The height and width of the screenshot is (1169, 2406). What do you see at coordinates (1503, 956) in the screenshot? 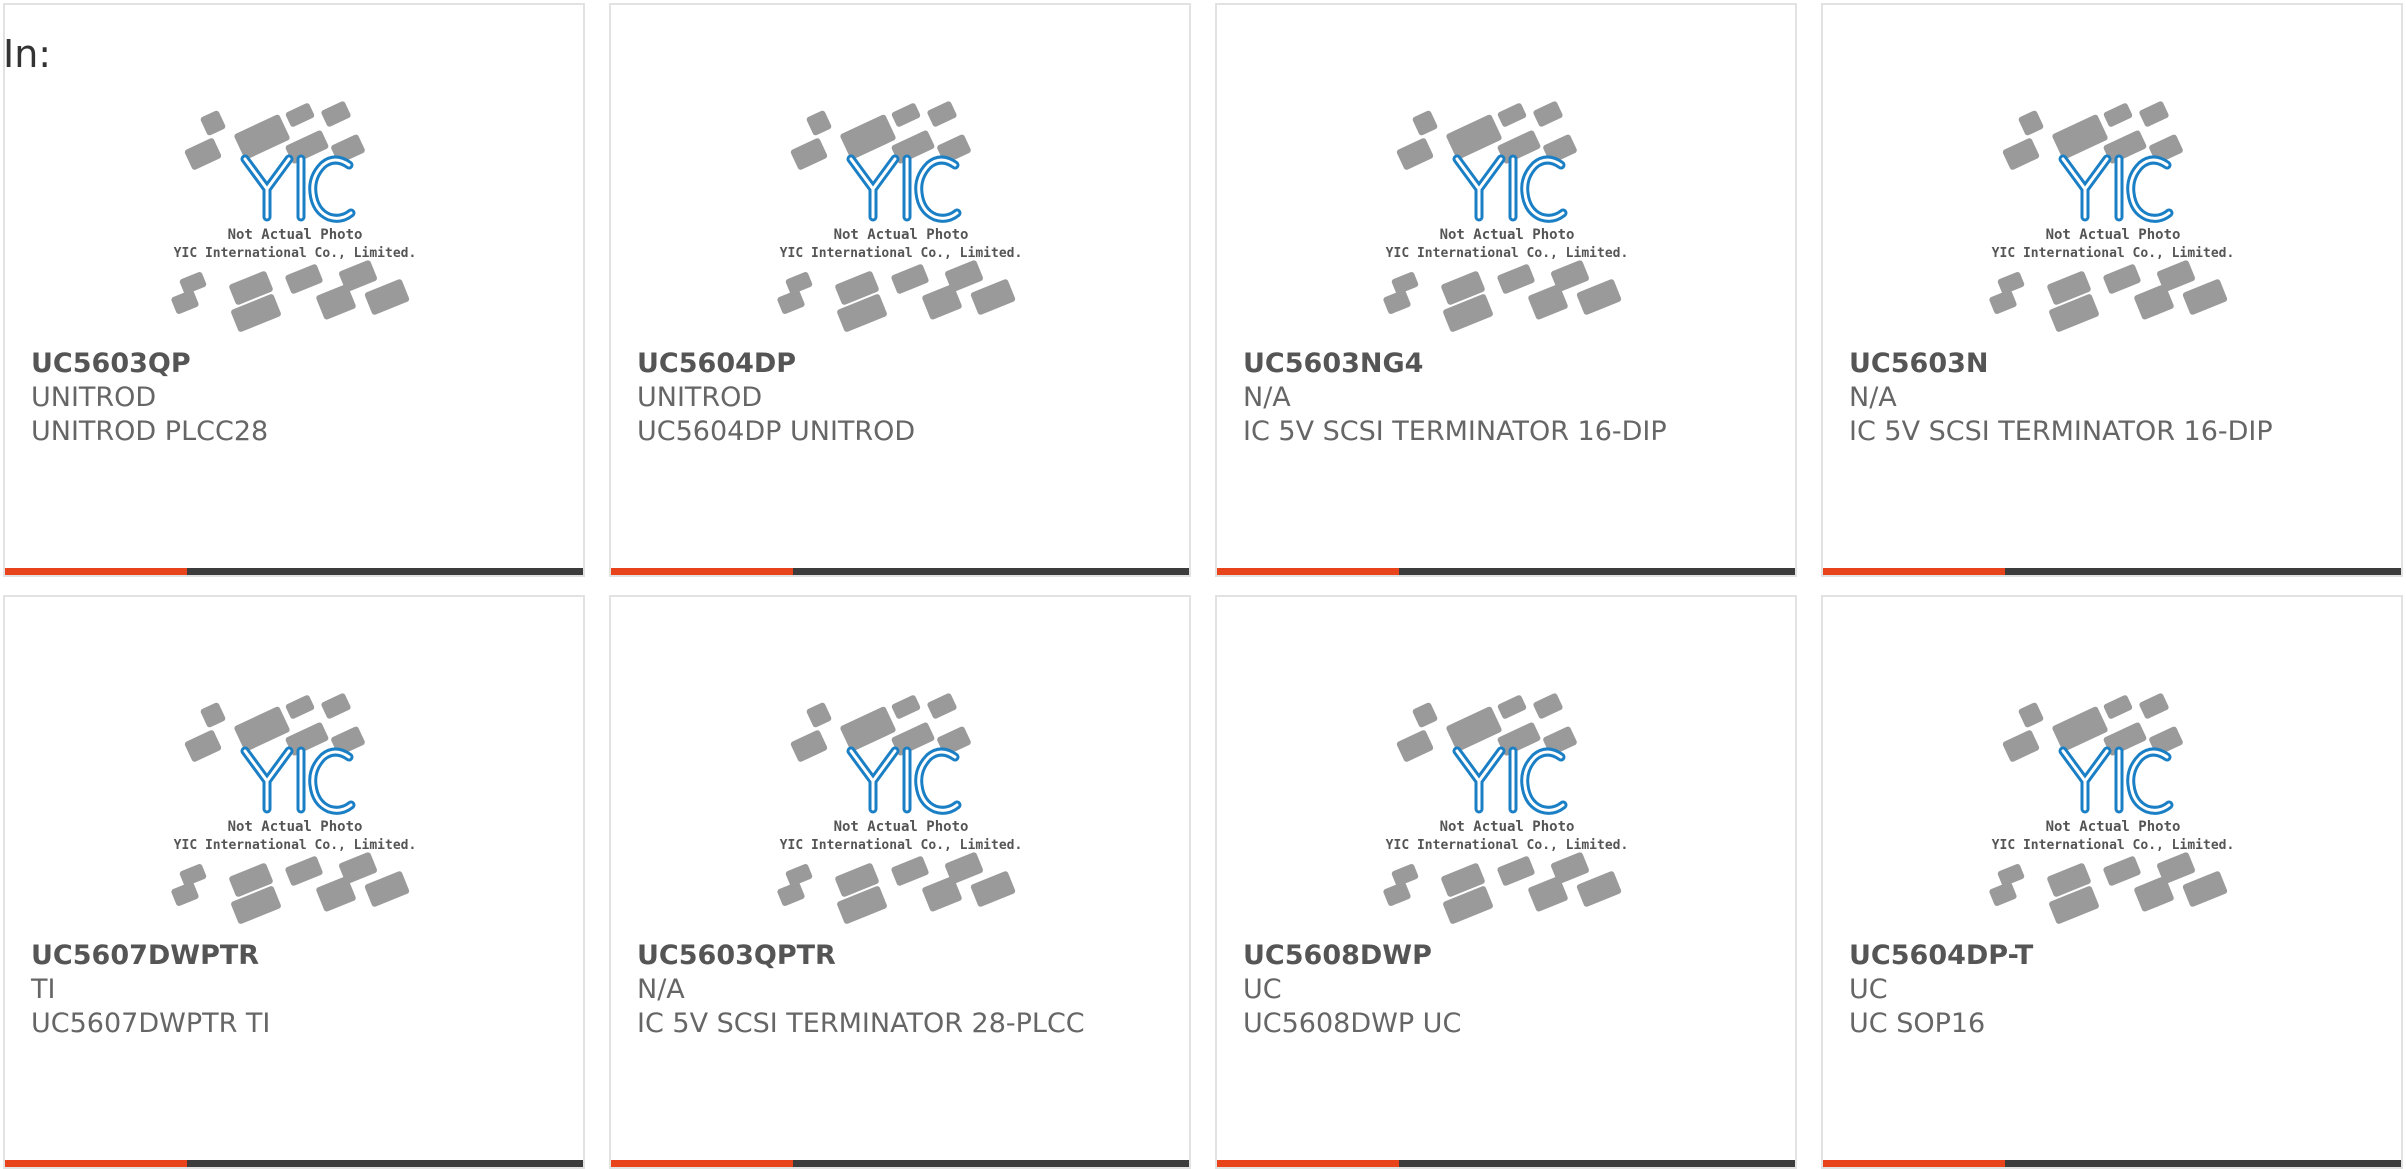
I see `part-number-link: UC5608DWP` at bounding box center [1503, 956].